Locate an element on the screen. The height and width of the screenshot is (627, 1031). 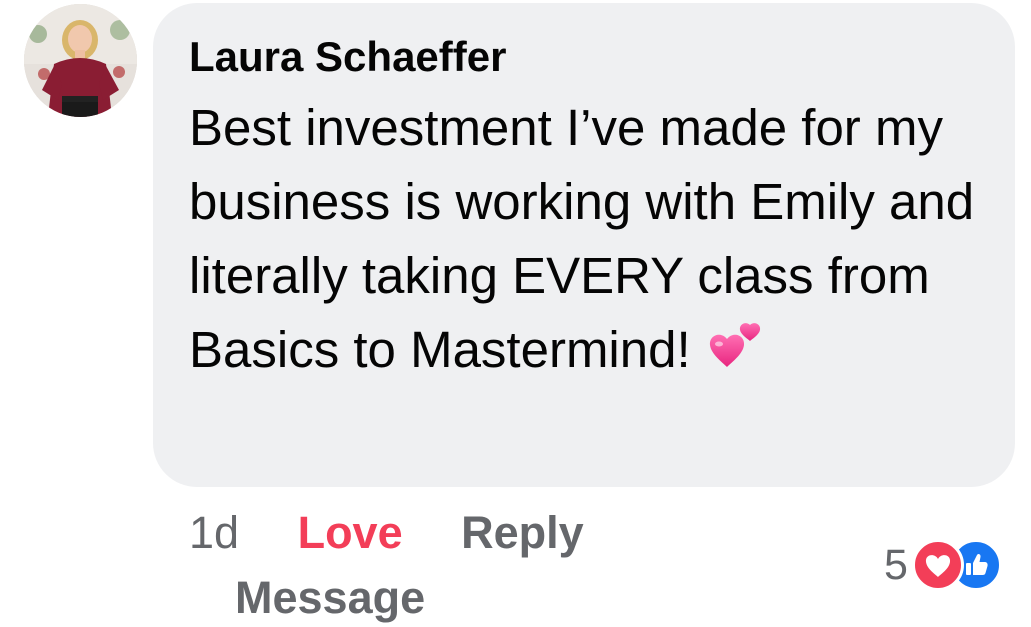
avatar-image is located at coordinates (80, 60).